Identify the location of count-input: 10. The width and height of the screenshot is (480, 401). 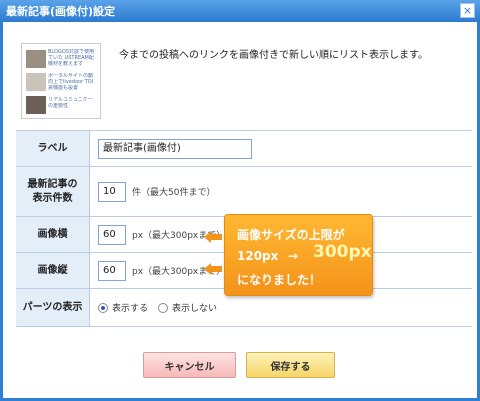
(112, 191).